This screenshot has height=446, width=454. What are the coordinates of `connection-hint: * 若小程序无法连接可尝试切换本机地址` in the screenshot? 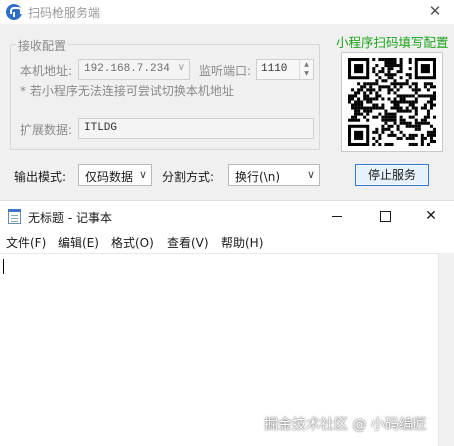 It's located at (127, 91).